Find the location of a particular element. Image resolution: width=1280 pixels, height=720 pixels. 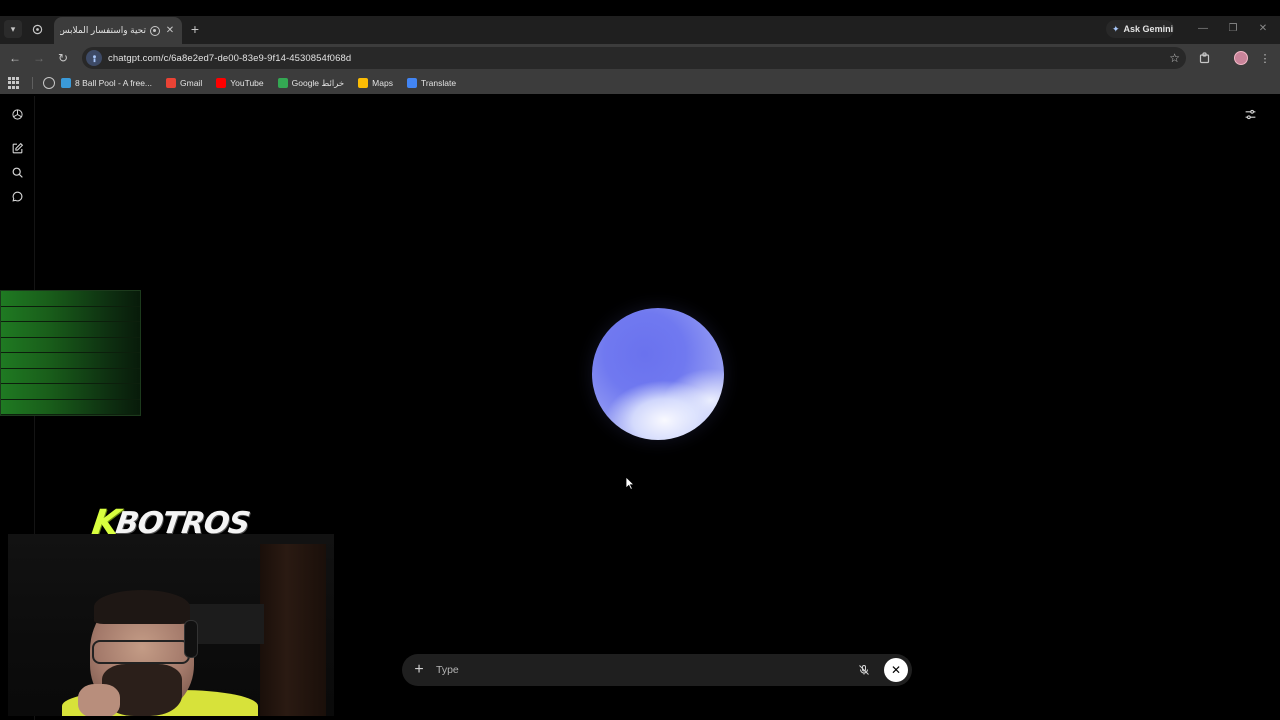

bookmark-item: Maps is located at coordinates (375, 83).